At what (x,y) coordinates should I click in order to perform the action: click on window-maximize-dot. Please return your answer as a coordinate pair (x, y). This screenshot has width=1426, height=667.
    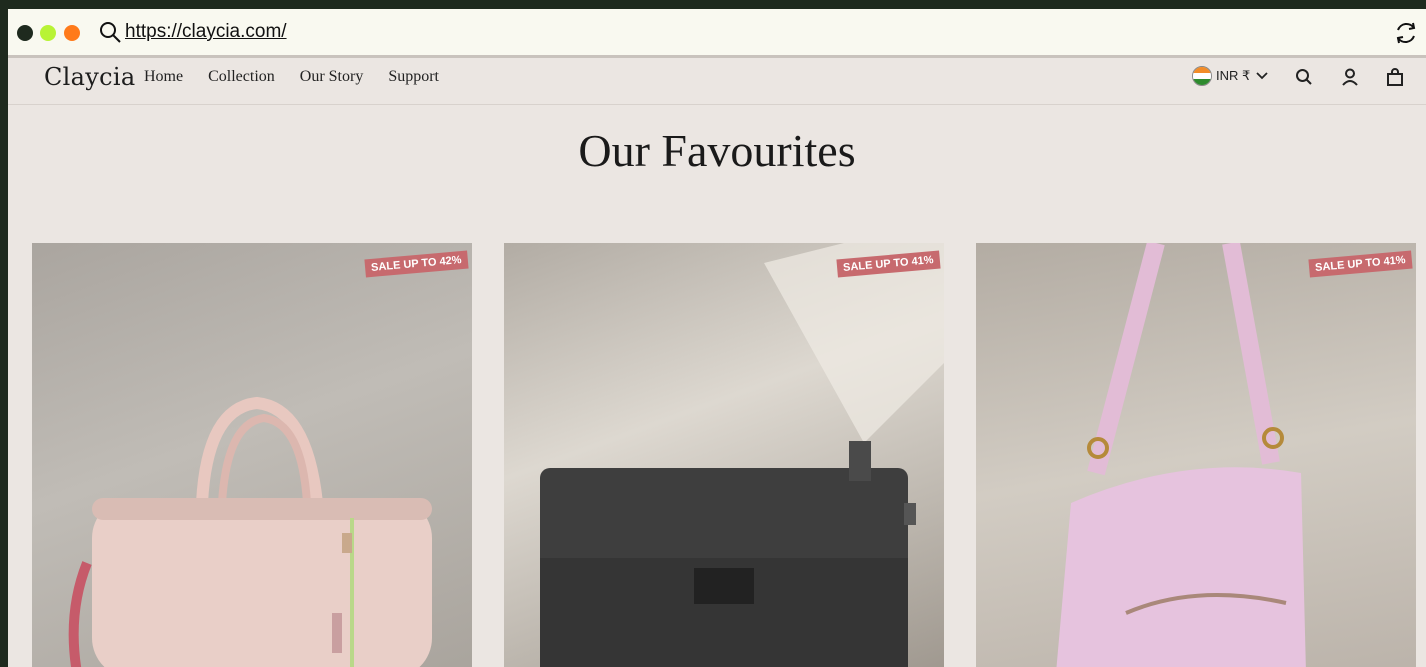
    Looking at the image, I should click on (72, 33).